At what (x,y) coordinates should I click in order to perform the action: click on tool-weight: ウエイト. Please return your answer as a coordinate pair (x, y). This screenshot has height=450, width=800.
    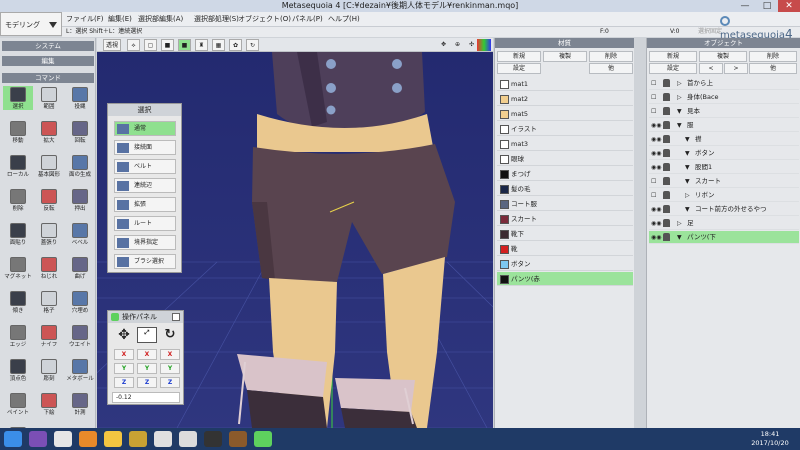
    Looking at the image, I should click on (80, 336).